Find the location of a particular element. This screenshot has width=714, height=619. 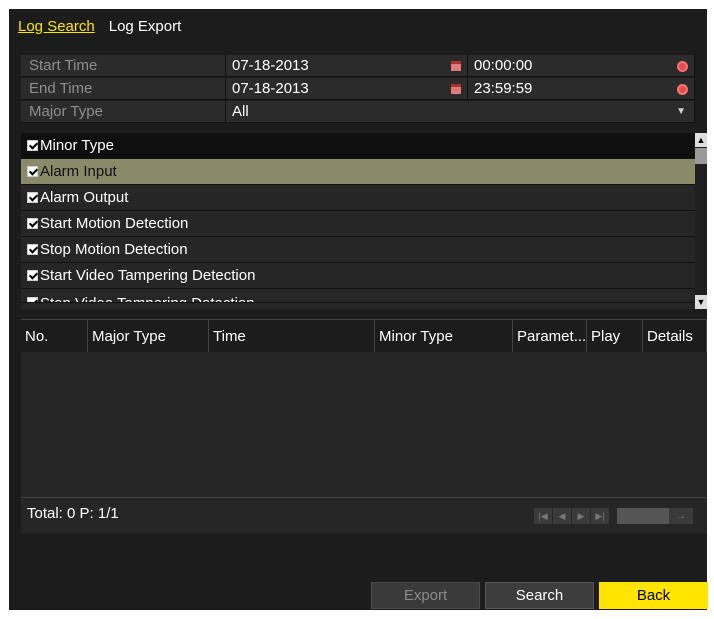

scroll-up-icon: ▲ is located at coordinates (701, 140).